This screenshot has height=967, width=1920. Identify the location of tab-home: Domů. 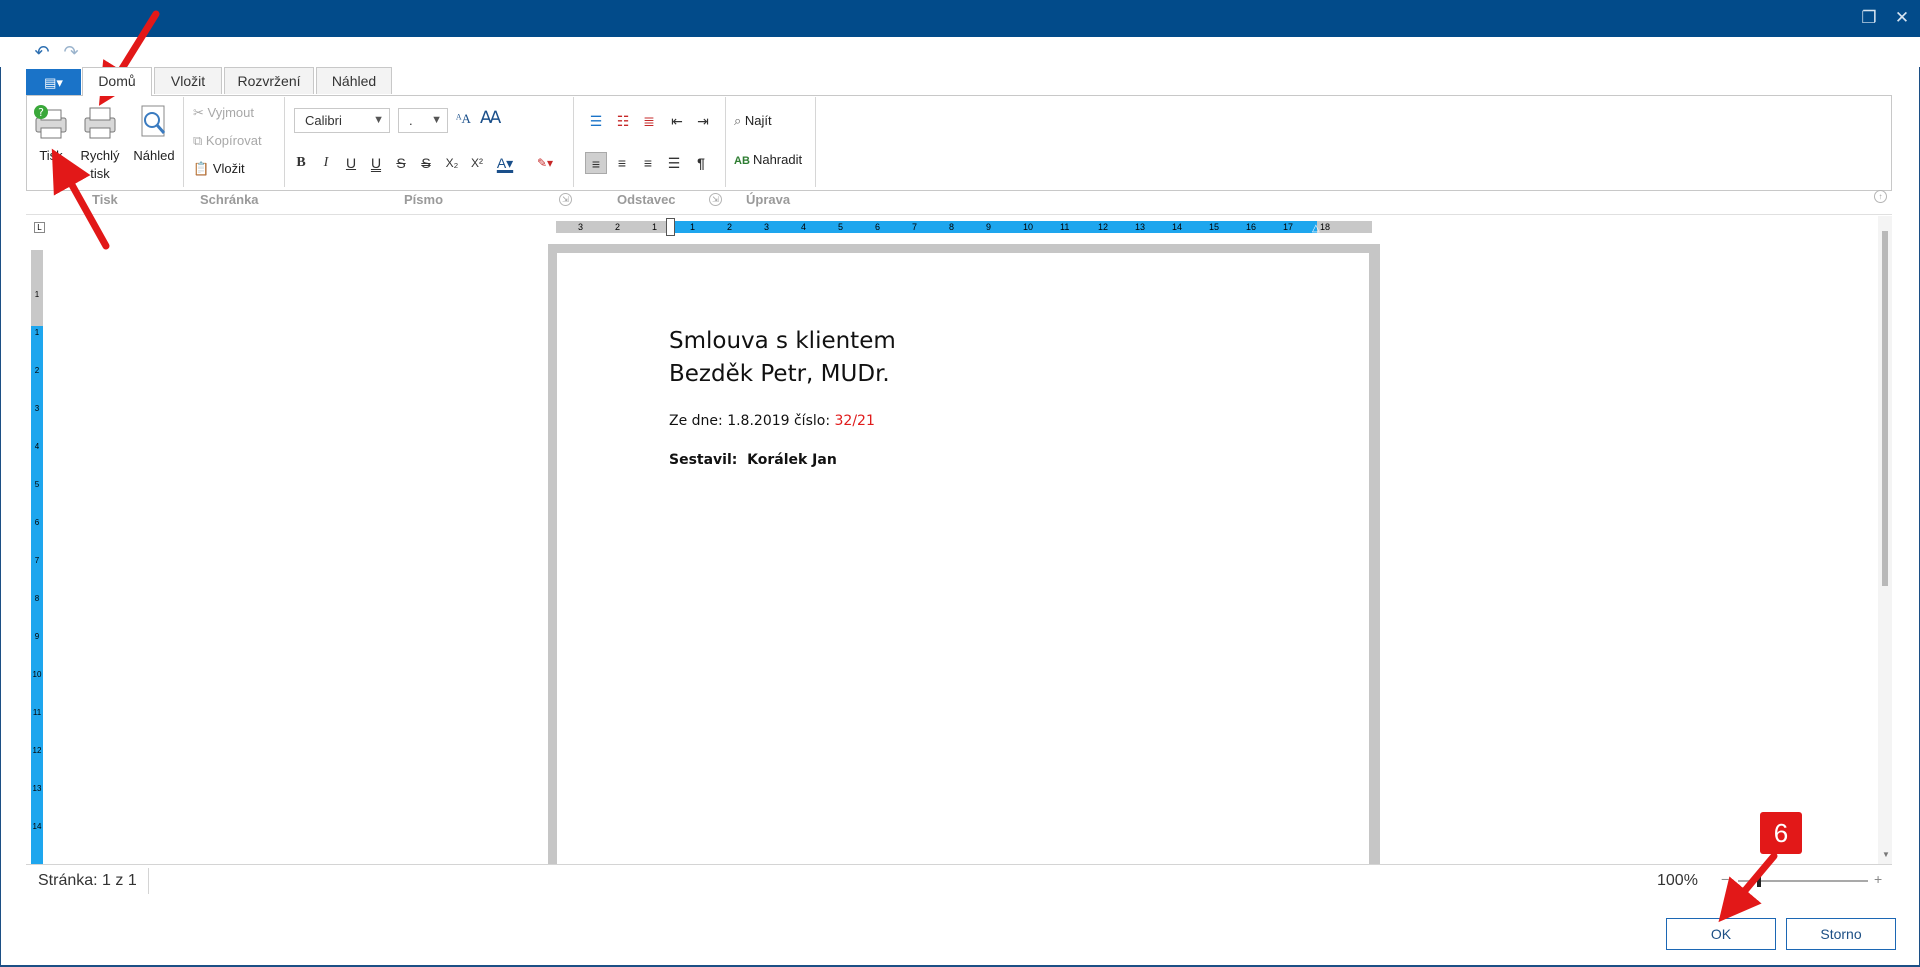
(117, 81).